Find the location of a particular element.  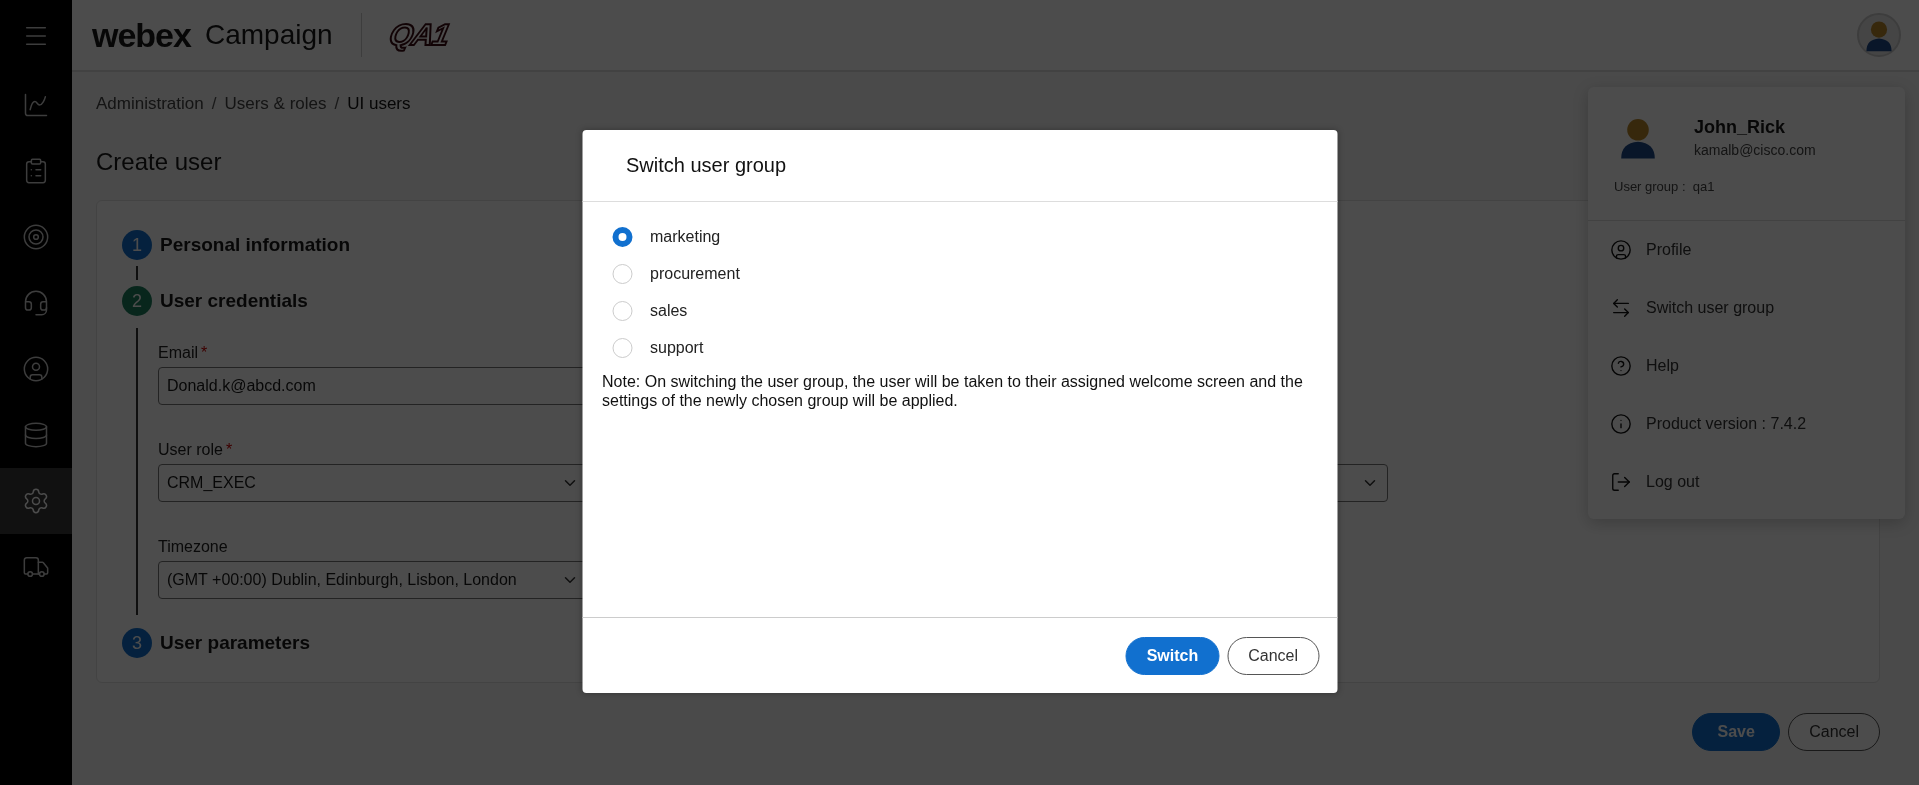

radio-button is located at coordinates (622, 236).